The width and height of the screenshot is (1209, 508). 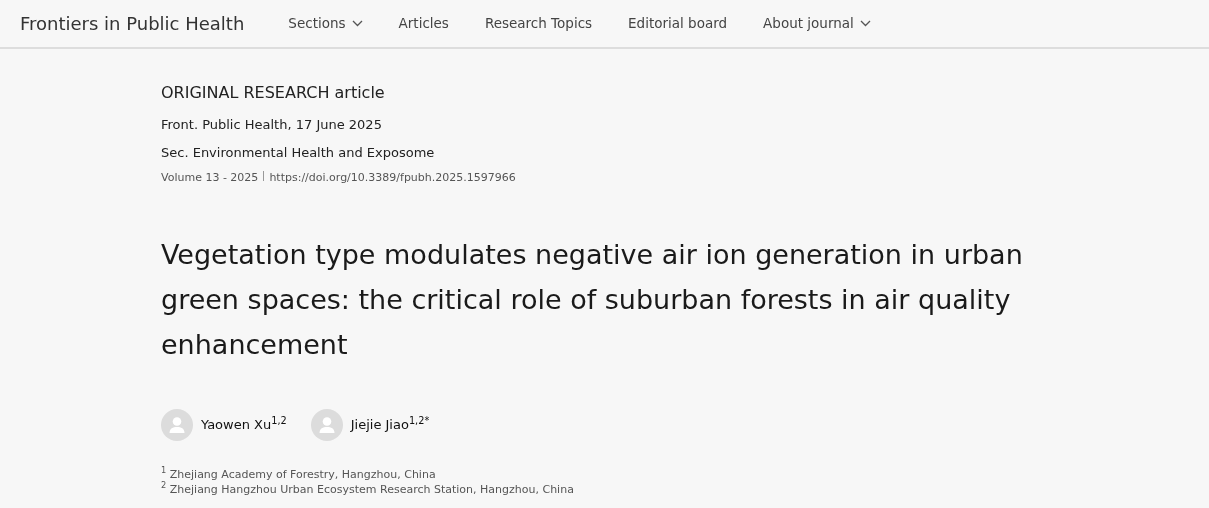 I want to click on affiliation-text: $^{1}$ Zhejiang Academy of Forestry, Hangzhou, China, so click(x=299, y=473).